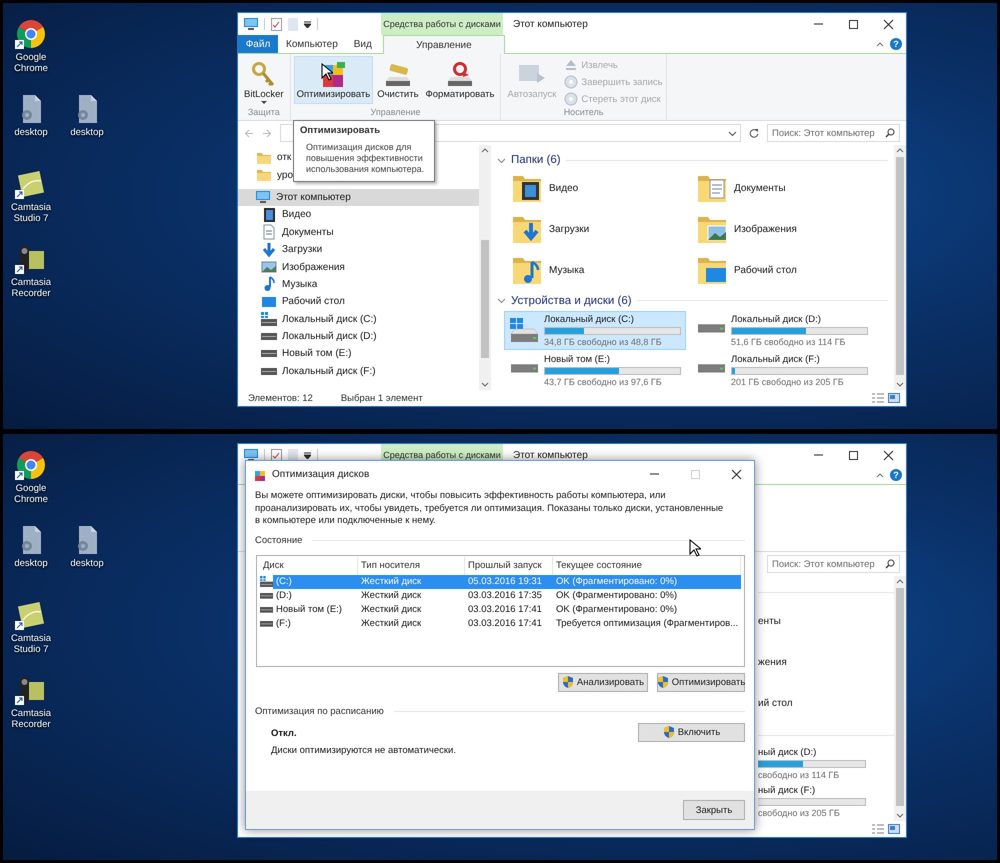  What do you see at coordinates (577, 359) in the screenshot?
I see `drive-name: Новый том (E:)` at bounding box center [577, 359].